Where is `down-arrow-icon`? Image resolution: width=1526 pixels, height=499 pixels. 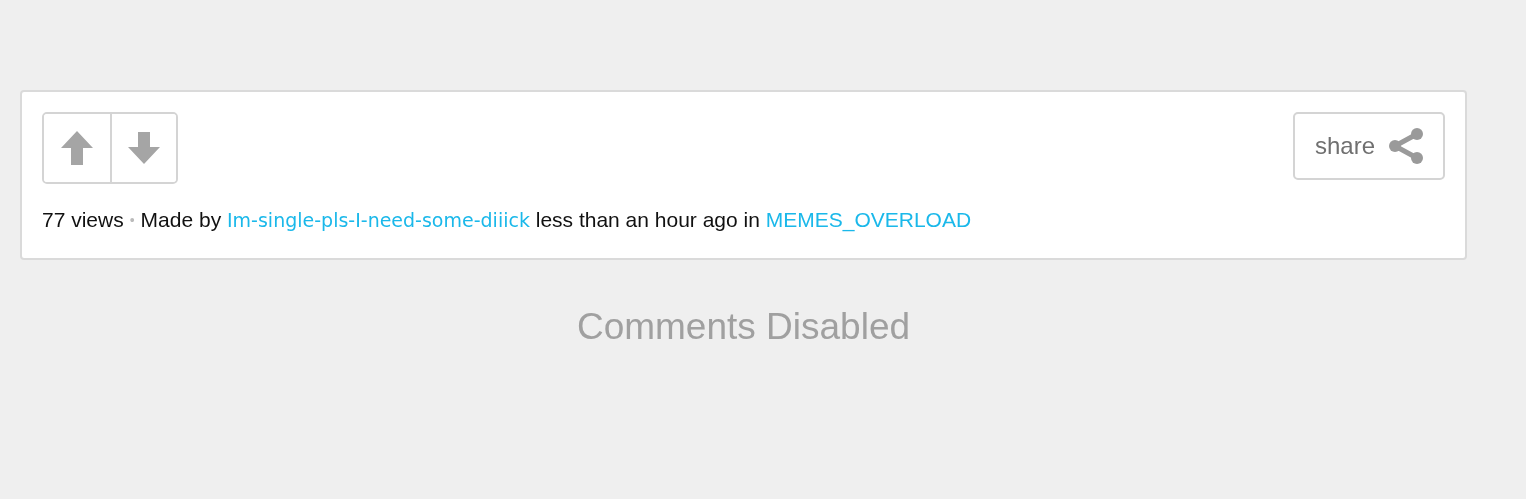
down-arrow-icon is located at coordinates (144, 148).